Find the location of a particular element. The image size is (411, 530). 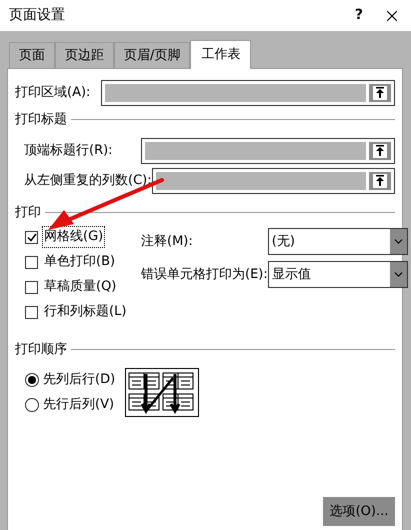

tab: 页眉/页脚 is located at coordinates (152, 55).